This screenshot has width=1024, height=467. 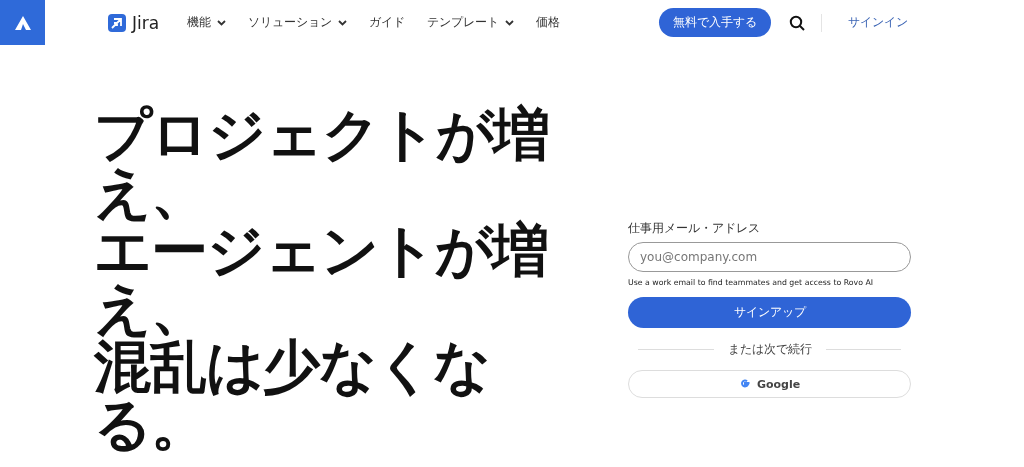 I want to click on product-name: Jira, so click(x=146, y=22).